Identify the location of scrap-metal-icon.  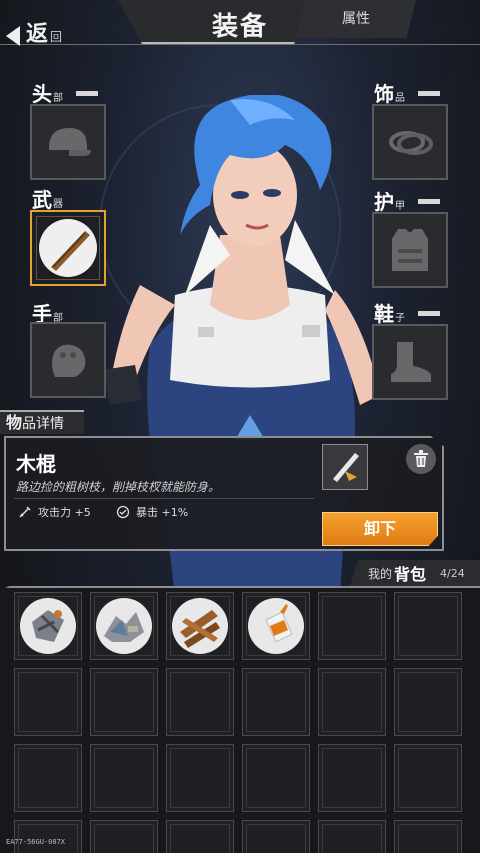
(48, 626).